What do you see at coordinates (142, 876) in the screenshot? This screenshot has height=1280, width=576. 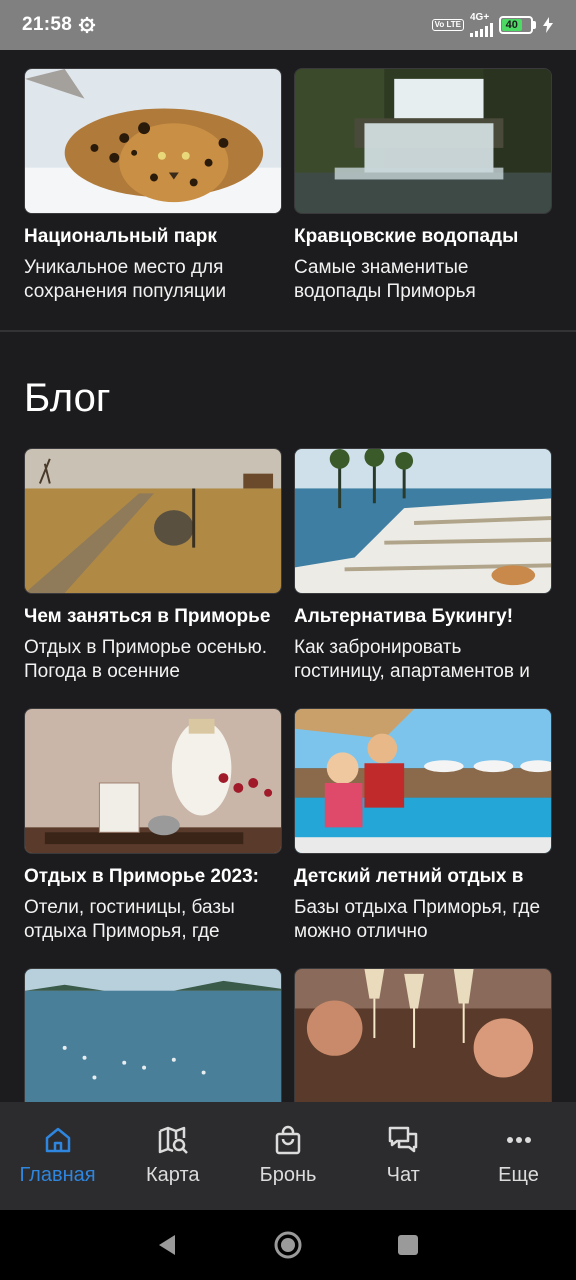 I see `card-title: Отдых в Приморье 2023:` at bounding box center [142, 876].